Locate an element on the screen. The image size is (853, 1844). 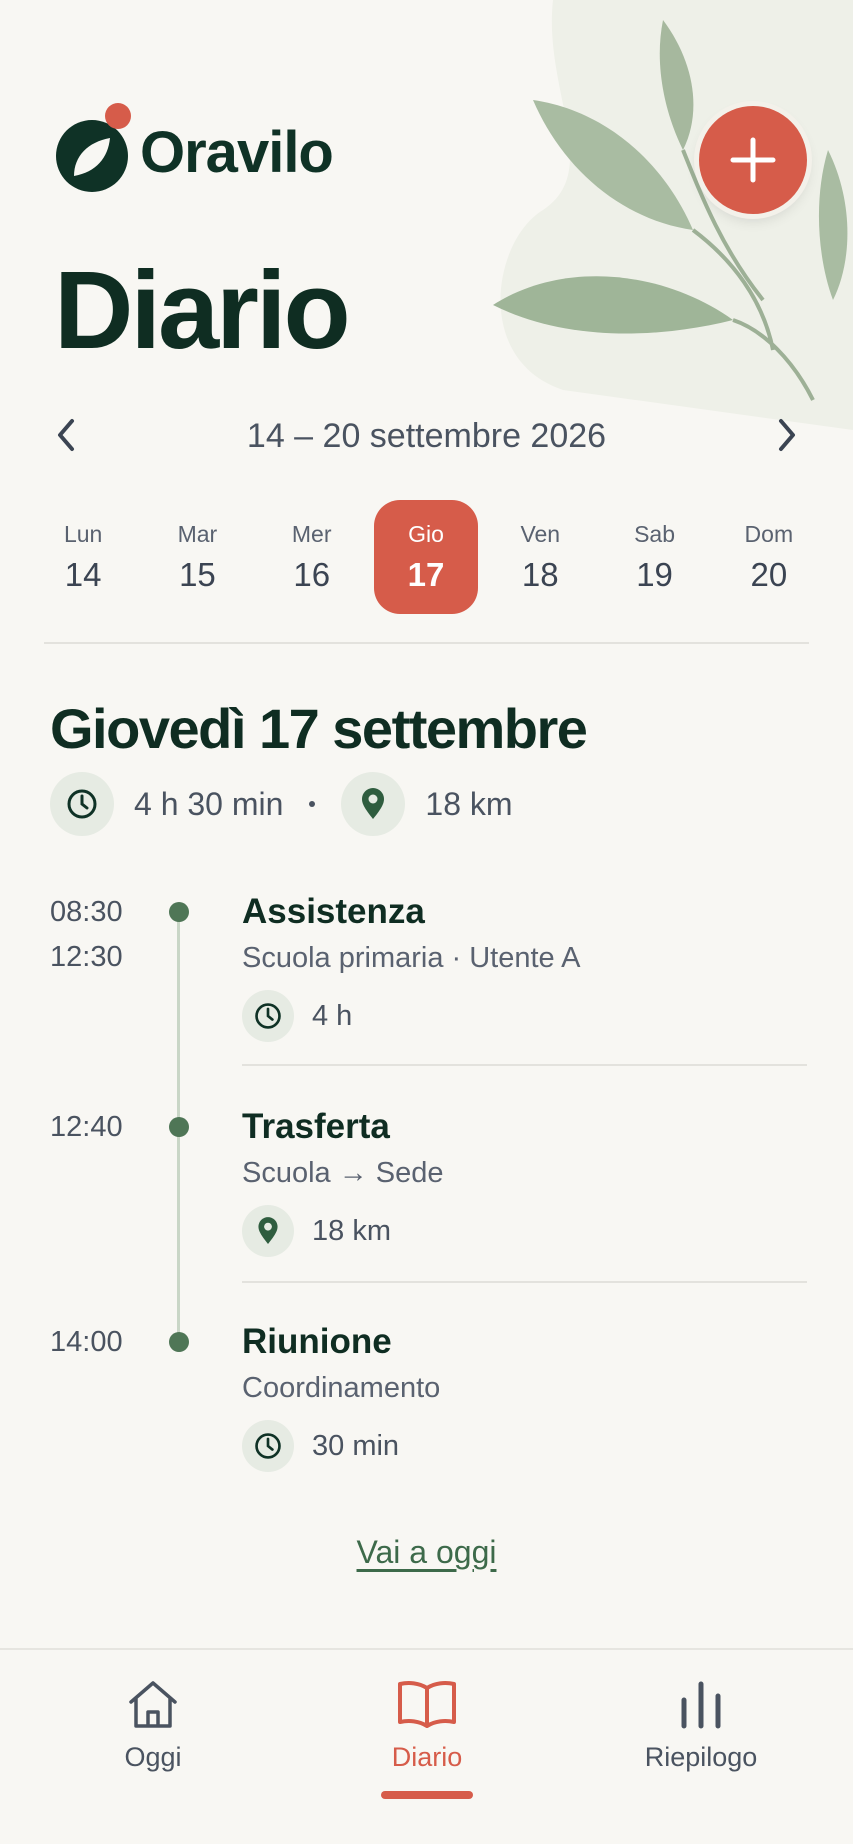
day-name: Sab is located at coordinates (655, 533).